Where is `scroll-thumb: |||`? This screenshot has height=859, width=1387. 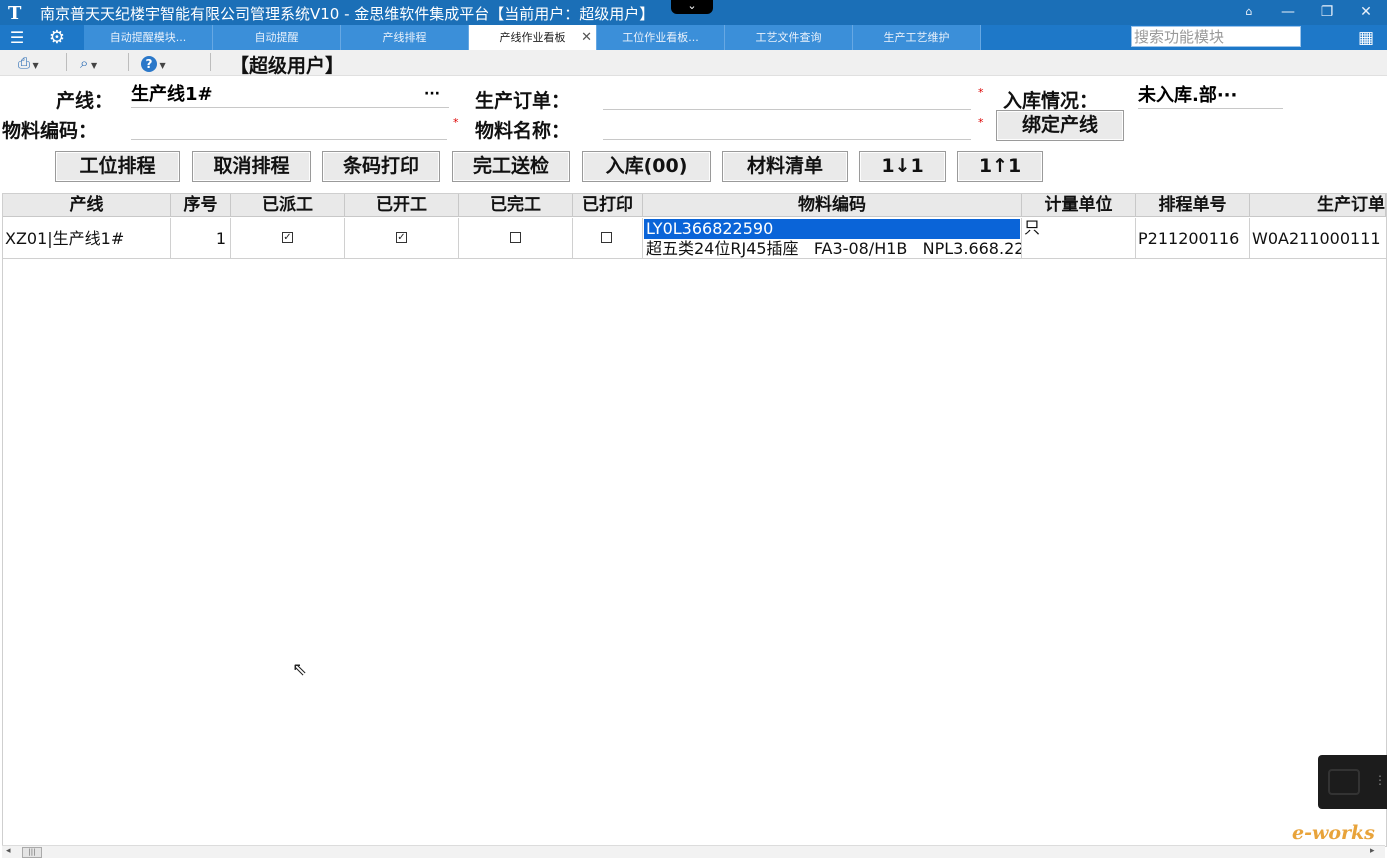
scroll-thumb: ||| is located at coordinates (32, 852).